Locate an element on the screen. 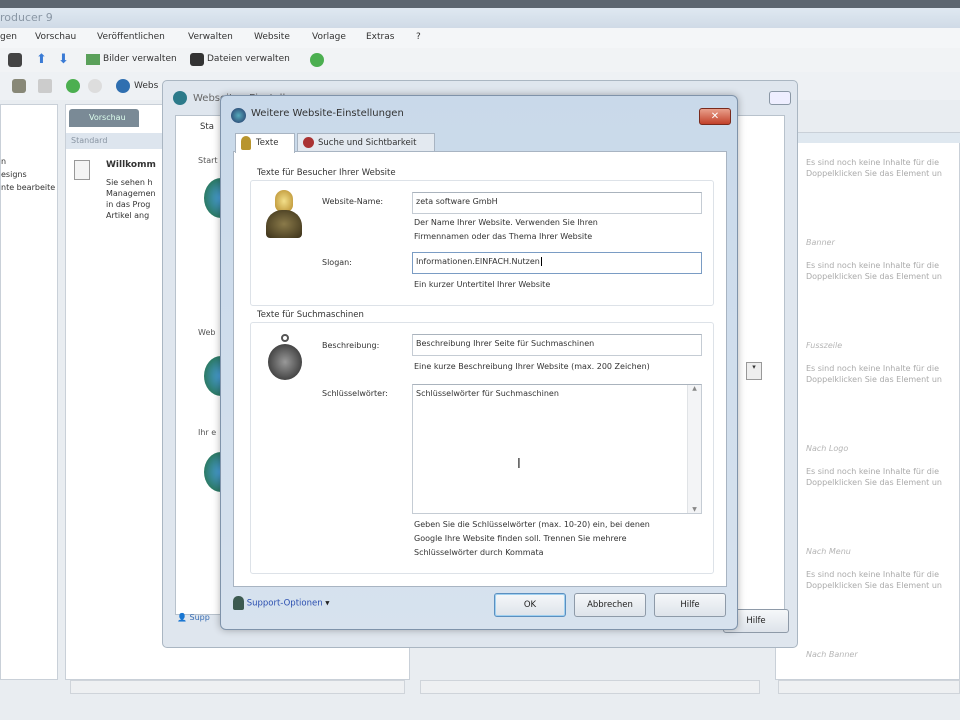 This screenshot has width=960, height=720. manage-images-label: Bilder verwalten is located at coordinates (140, 59).